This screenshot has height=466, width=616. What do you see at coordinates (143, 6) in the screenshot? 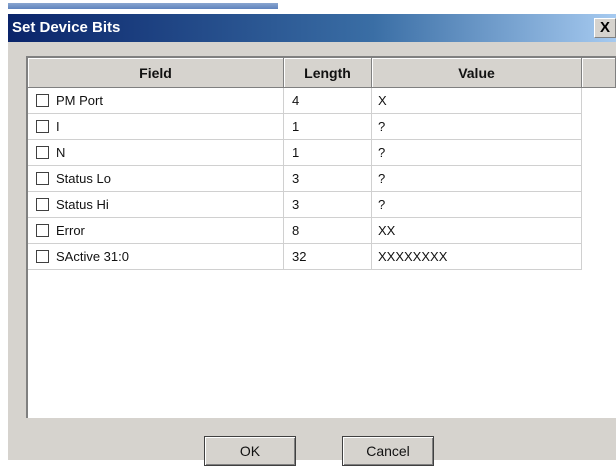
I see `background-title-bar` at bounding box center [143, 6].